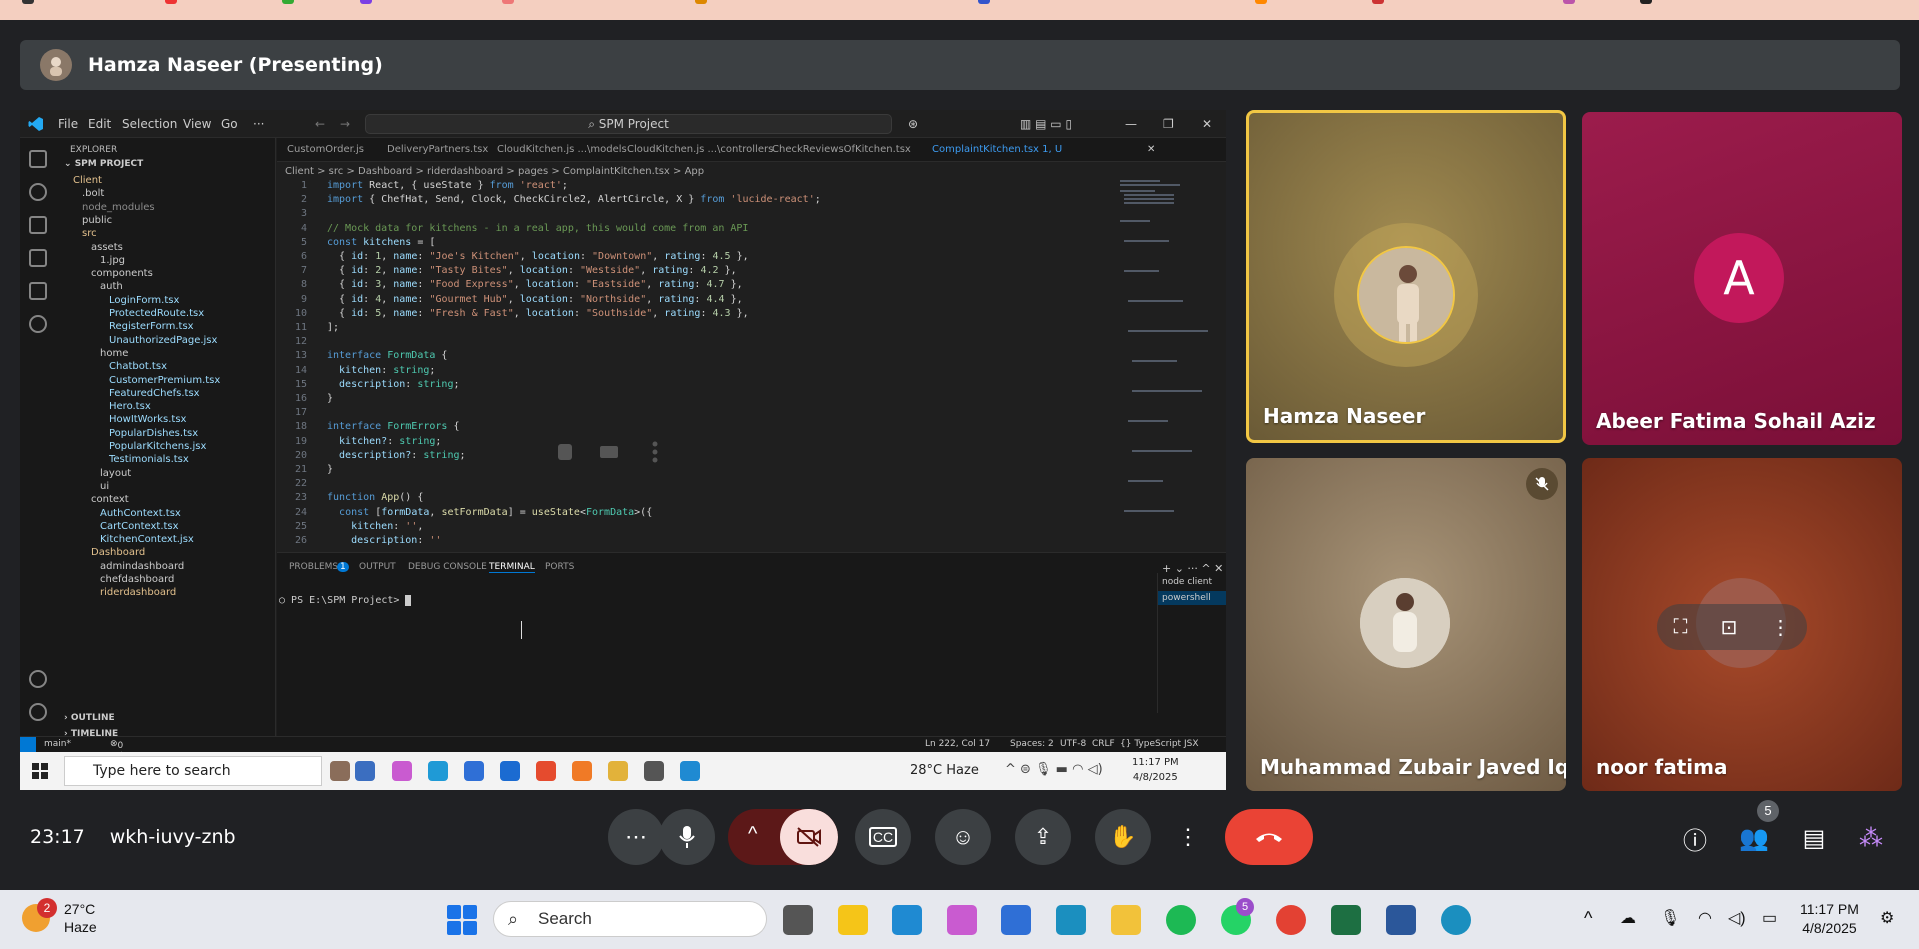  What do you see at coordinates (28, 745) in the screenshot?
I see `remote-icon` at bounding box center [28, 745].